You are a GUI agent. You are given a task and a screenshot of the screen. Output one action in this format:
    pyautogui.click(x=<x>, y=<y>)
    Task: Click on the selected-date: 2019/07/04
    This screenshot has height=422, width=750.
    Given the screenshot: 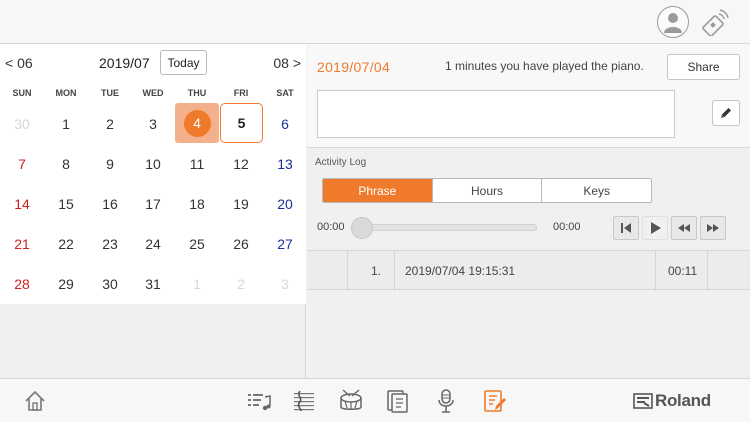 What is the action you would take?
    pyautogui.click(x=354, y=67)
    